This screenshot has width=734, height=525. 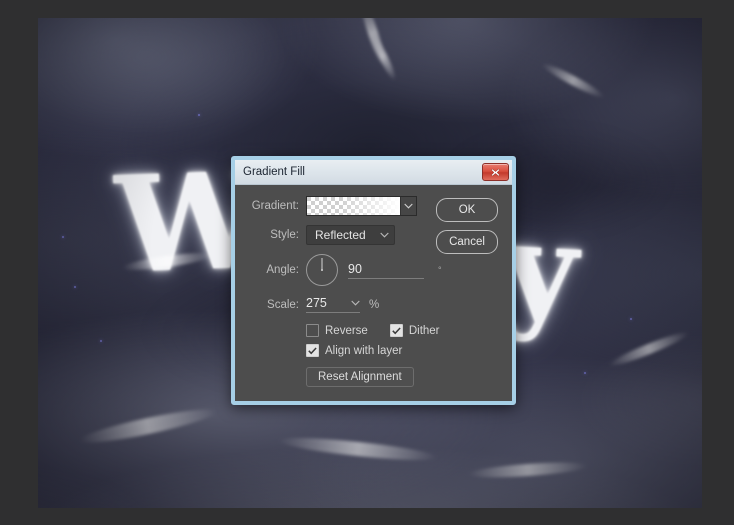 I want to click on close-icon, so click(x=495, y=172).